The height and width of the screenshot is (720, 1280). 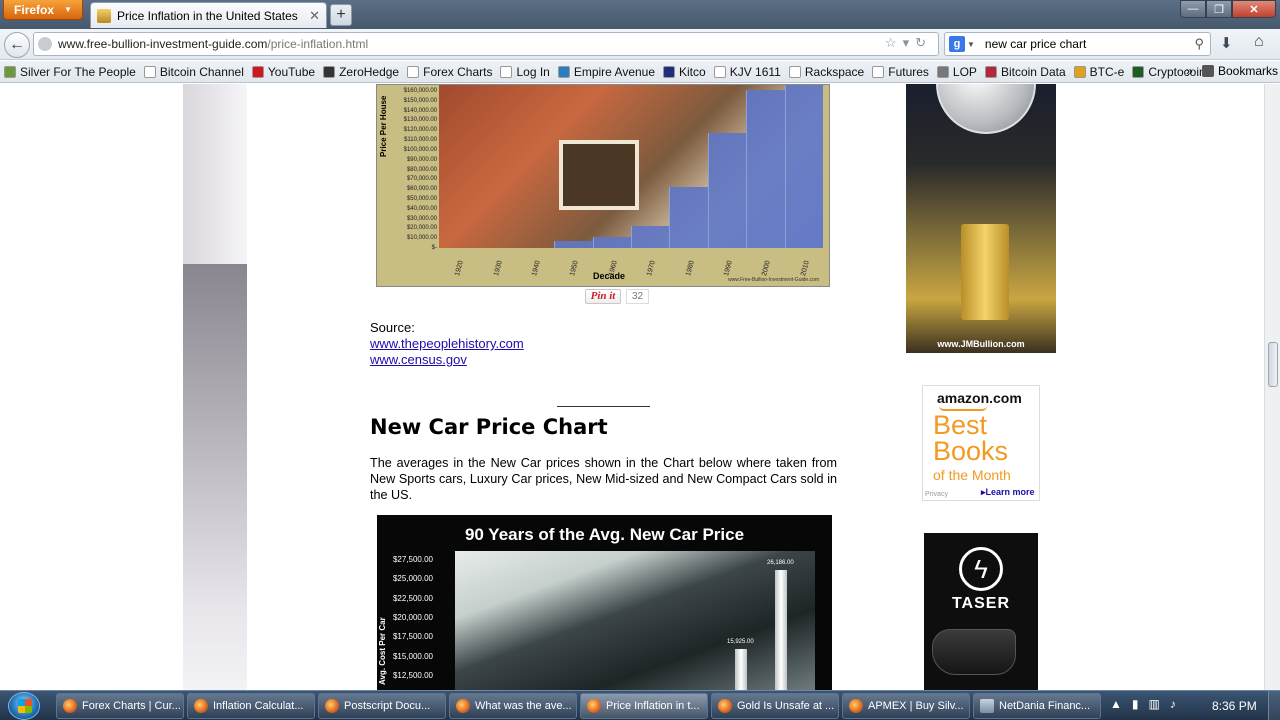 I want to click on downloads-icon: ⬇, so click(x=1226, y=43).